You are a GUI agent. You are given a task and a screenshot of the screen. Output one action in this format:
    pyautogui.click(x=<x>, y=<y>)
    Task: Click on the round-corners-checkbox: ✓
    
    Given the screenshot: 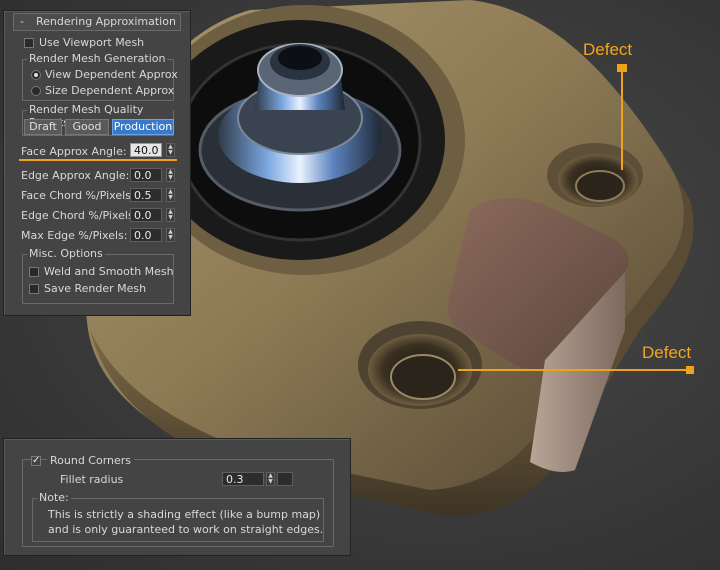 What is the action you would take?
    pyautogui.click(x=36, y=461)
    